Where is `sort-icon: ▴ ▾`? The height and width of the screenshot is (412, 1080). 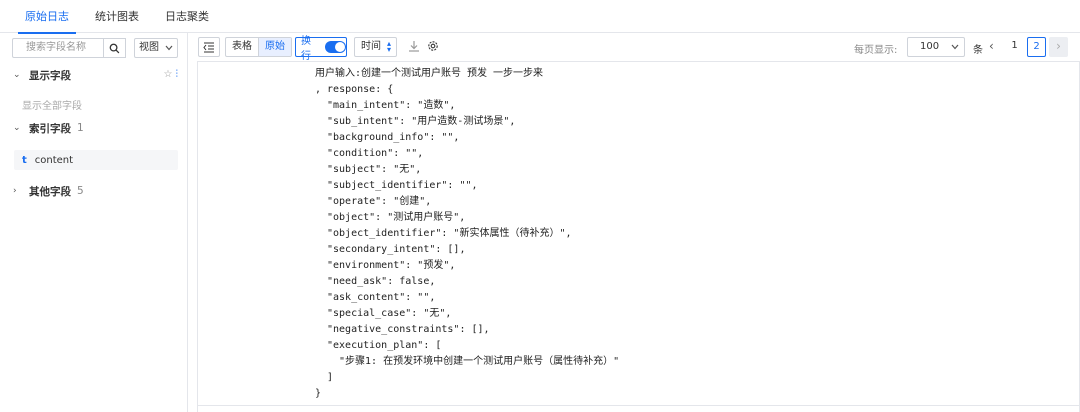 sort-icon: ▴ ▾ is located at coordinates (388, 46).